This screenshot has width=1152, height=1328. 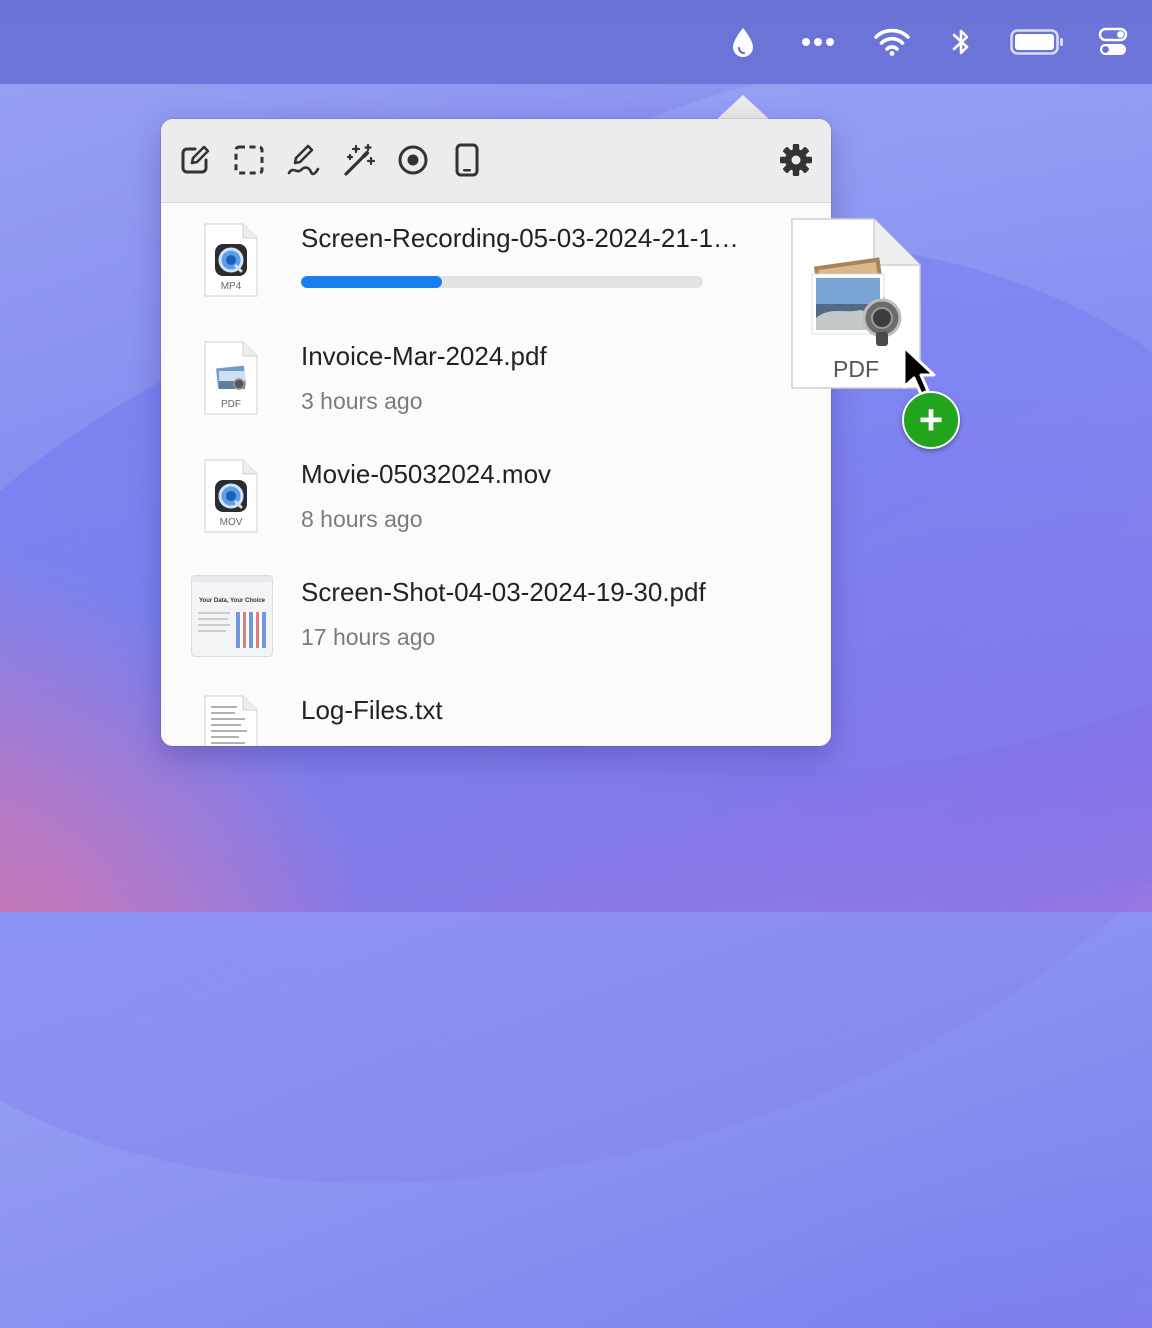 What do you see at coordinates (231, 522) in the screenshot?
I see `file-type-label: MOV` at bounding box center [231, 522].